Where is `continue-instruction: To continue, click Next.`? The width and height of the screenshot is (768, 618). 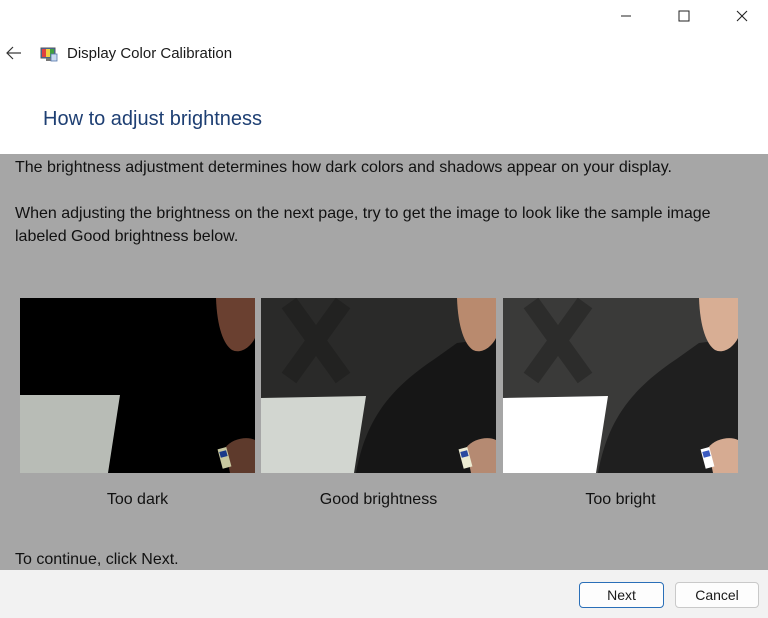 continue-instruction: To continue, click Next. is located at coordinates (97, 559).